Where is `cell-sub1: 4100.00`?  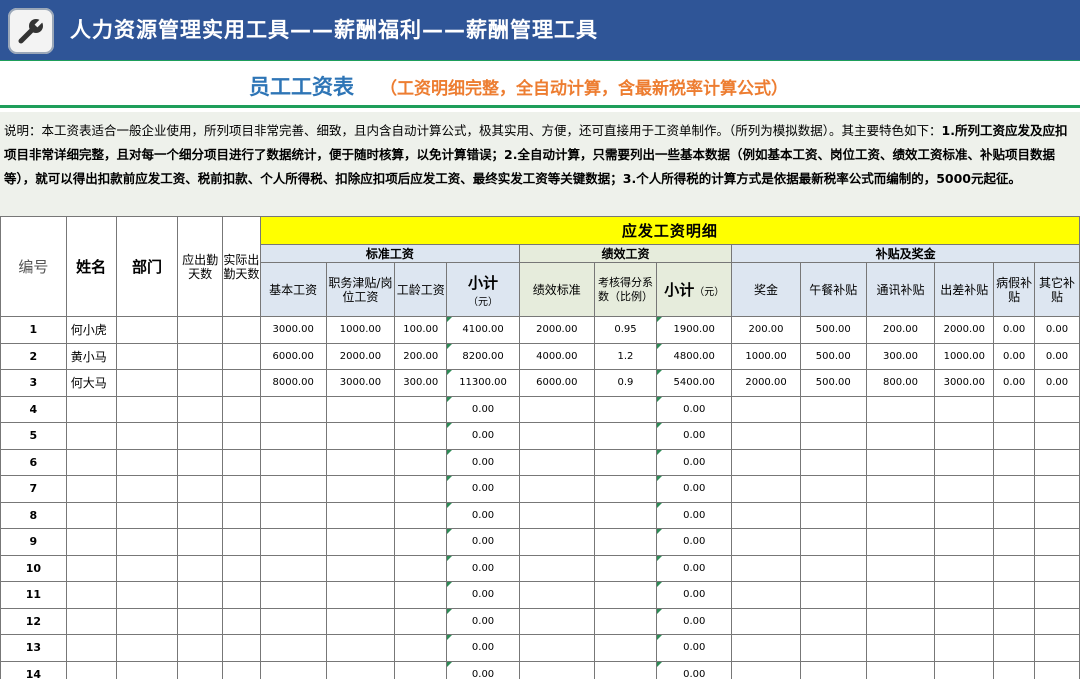 cell-sub1: 4100.00 is located at coordinates (483, 330).